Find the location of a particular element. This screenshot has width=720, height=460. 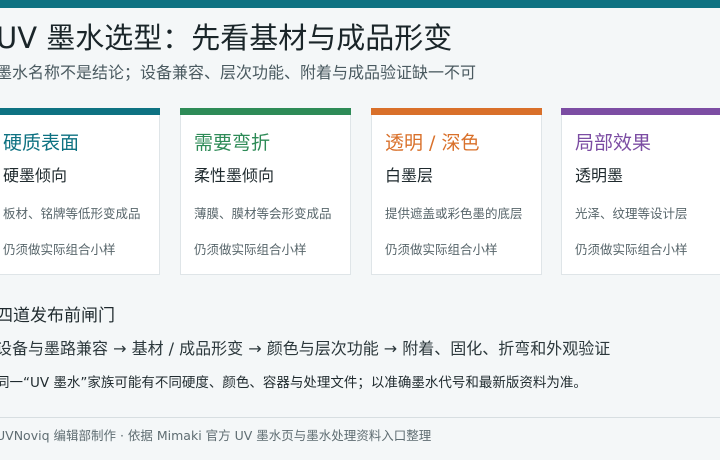

gates-heading: 四道发布前闸门 is located at coordinates (57, 316).